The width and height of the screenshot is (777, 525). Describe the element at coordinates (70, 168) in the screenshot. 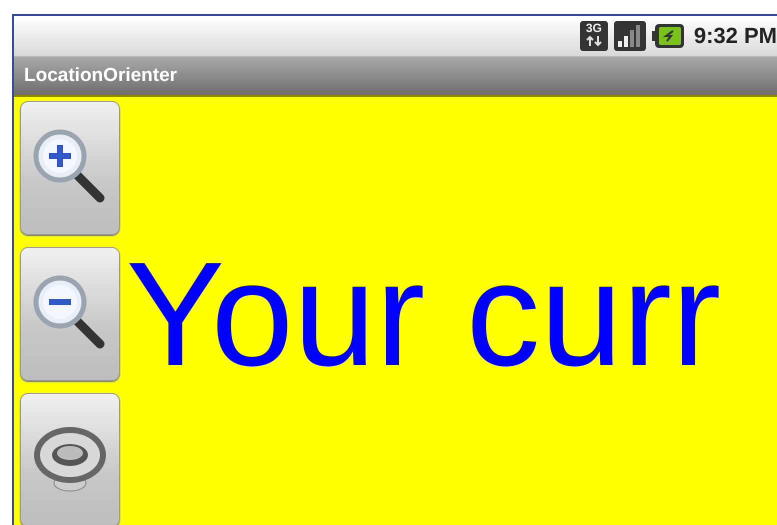

I see `zoom-in-button` at that location.